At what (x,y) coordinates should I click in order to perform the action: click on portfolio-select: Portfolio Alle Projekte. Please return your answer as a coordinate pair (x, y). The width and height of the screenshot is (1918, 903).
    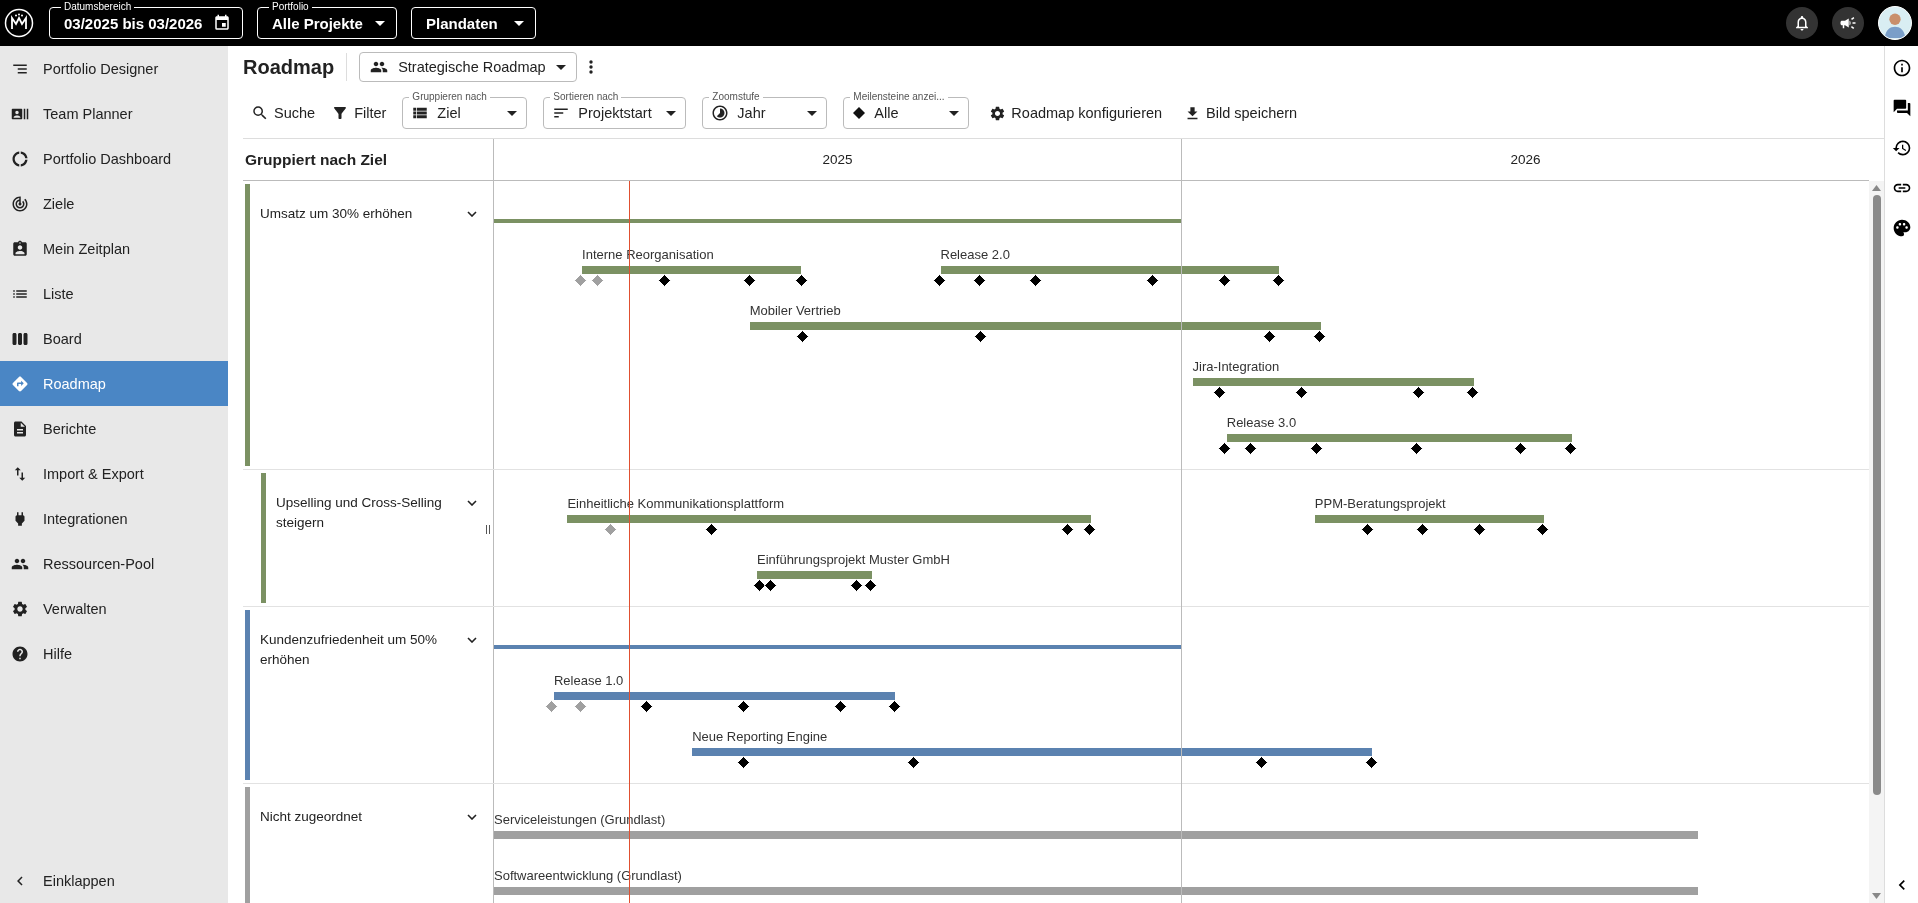
    Looking at the image, I should click on (327, 19).